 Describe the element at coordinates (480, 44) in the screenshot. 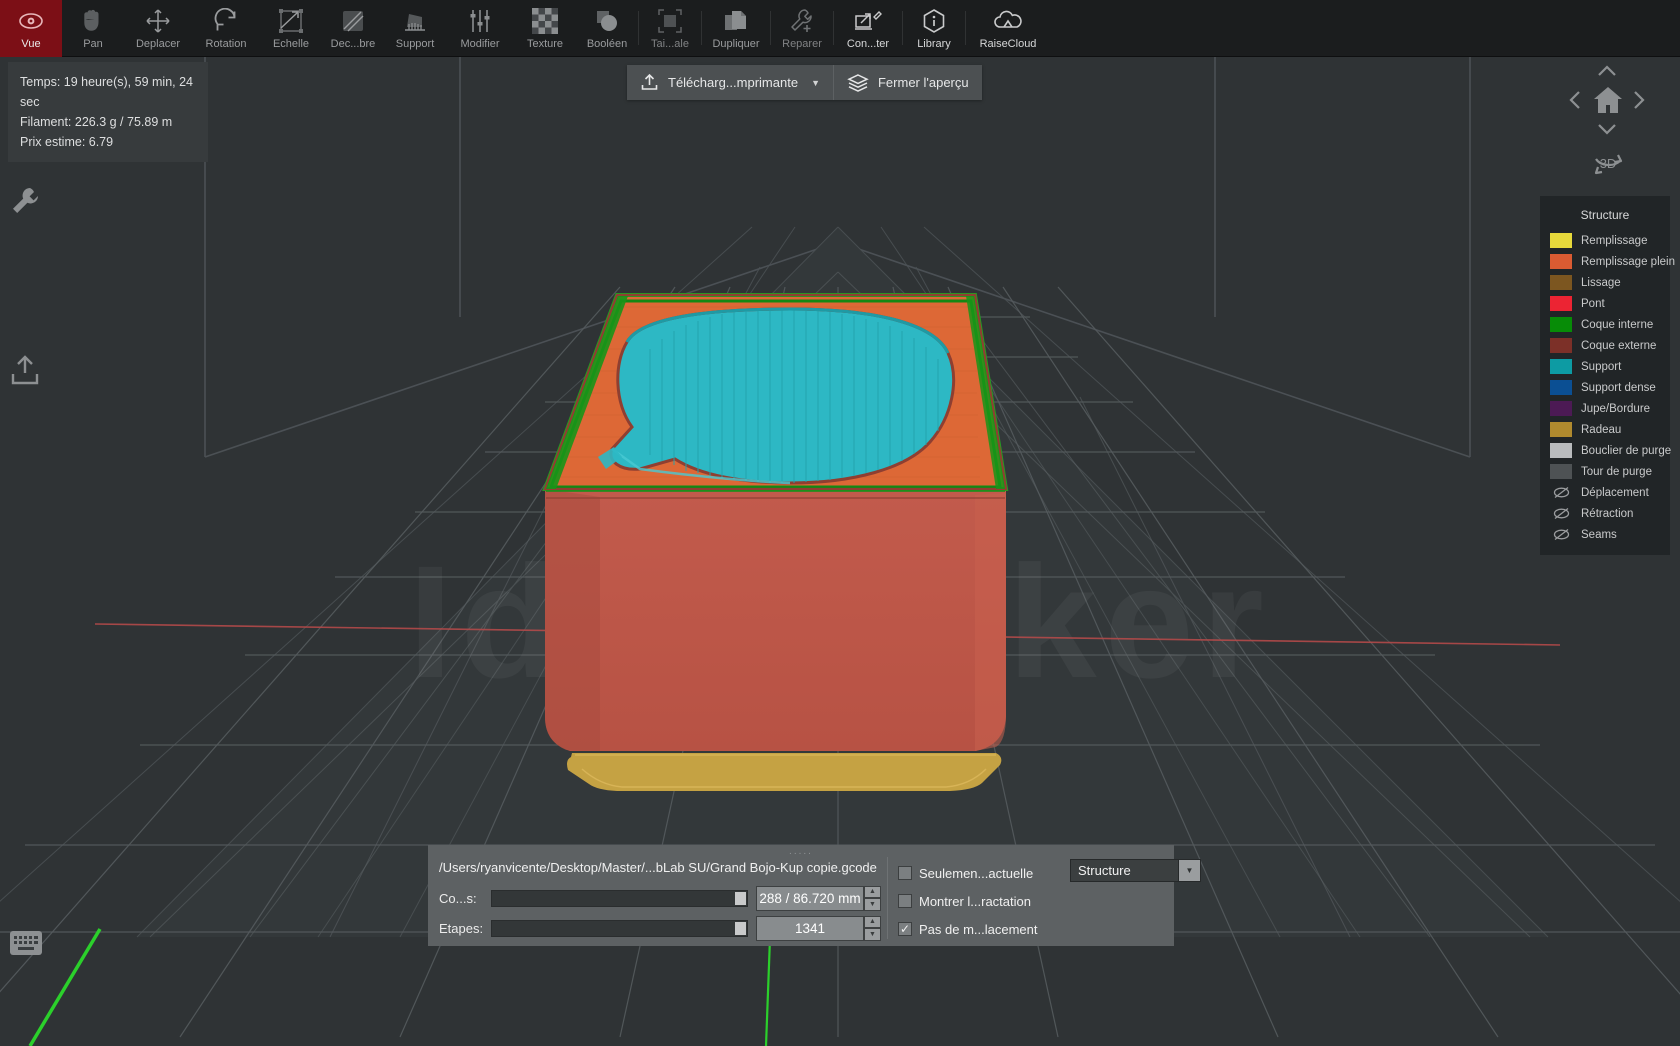

I see `toolbar-label-modifier: Modifier` at that location.